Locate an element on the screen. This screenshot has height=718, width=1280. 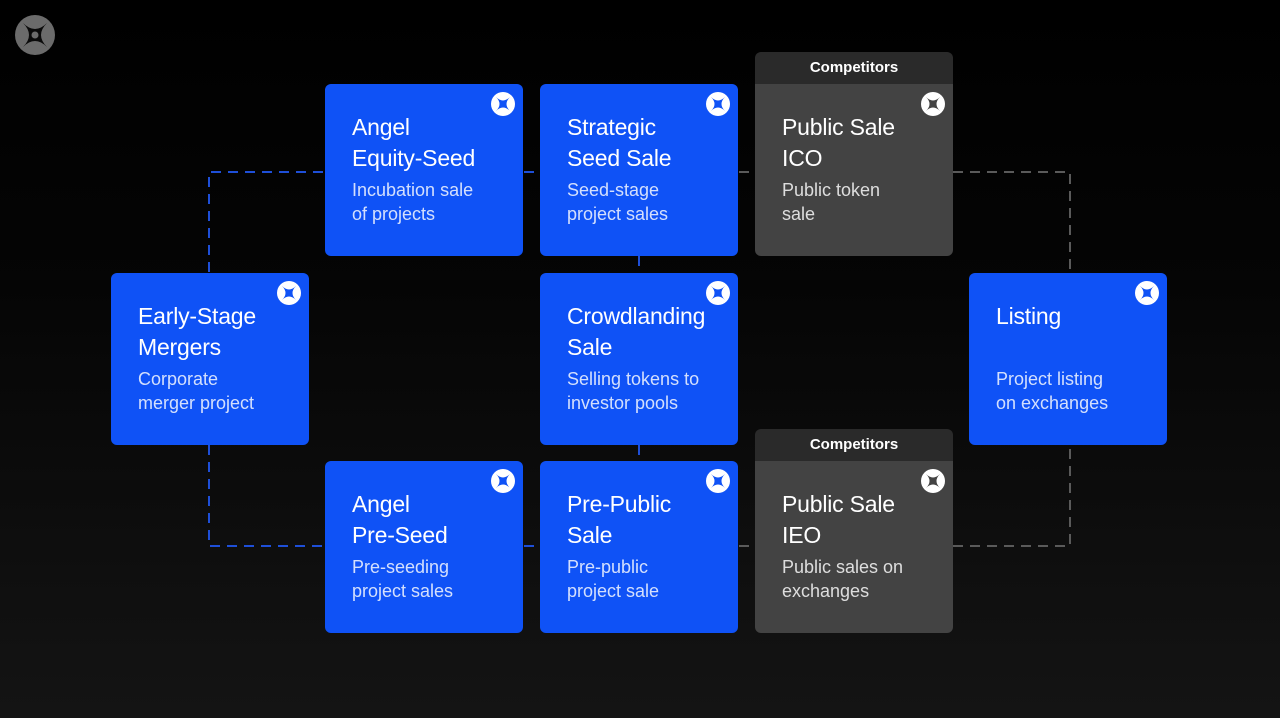
card-title: Public Sale IEO is located at coordinates (838, 519).